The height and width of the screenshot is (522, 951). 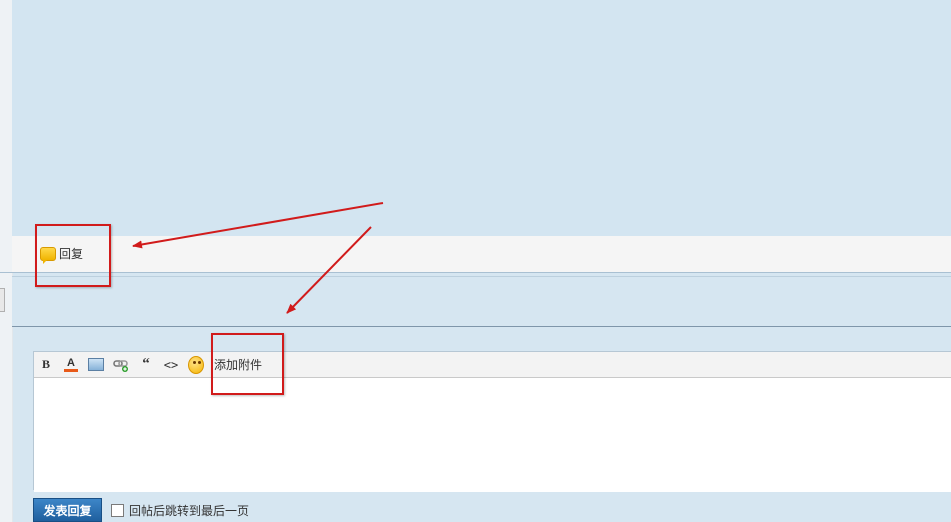 What do you see at coordinates (2, 300) in the screenshot?
I see `side-handle` at bounding box center [2, 300].